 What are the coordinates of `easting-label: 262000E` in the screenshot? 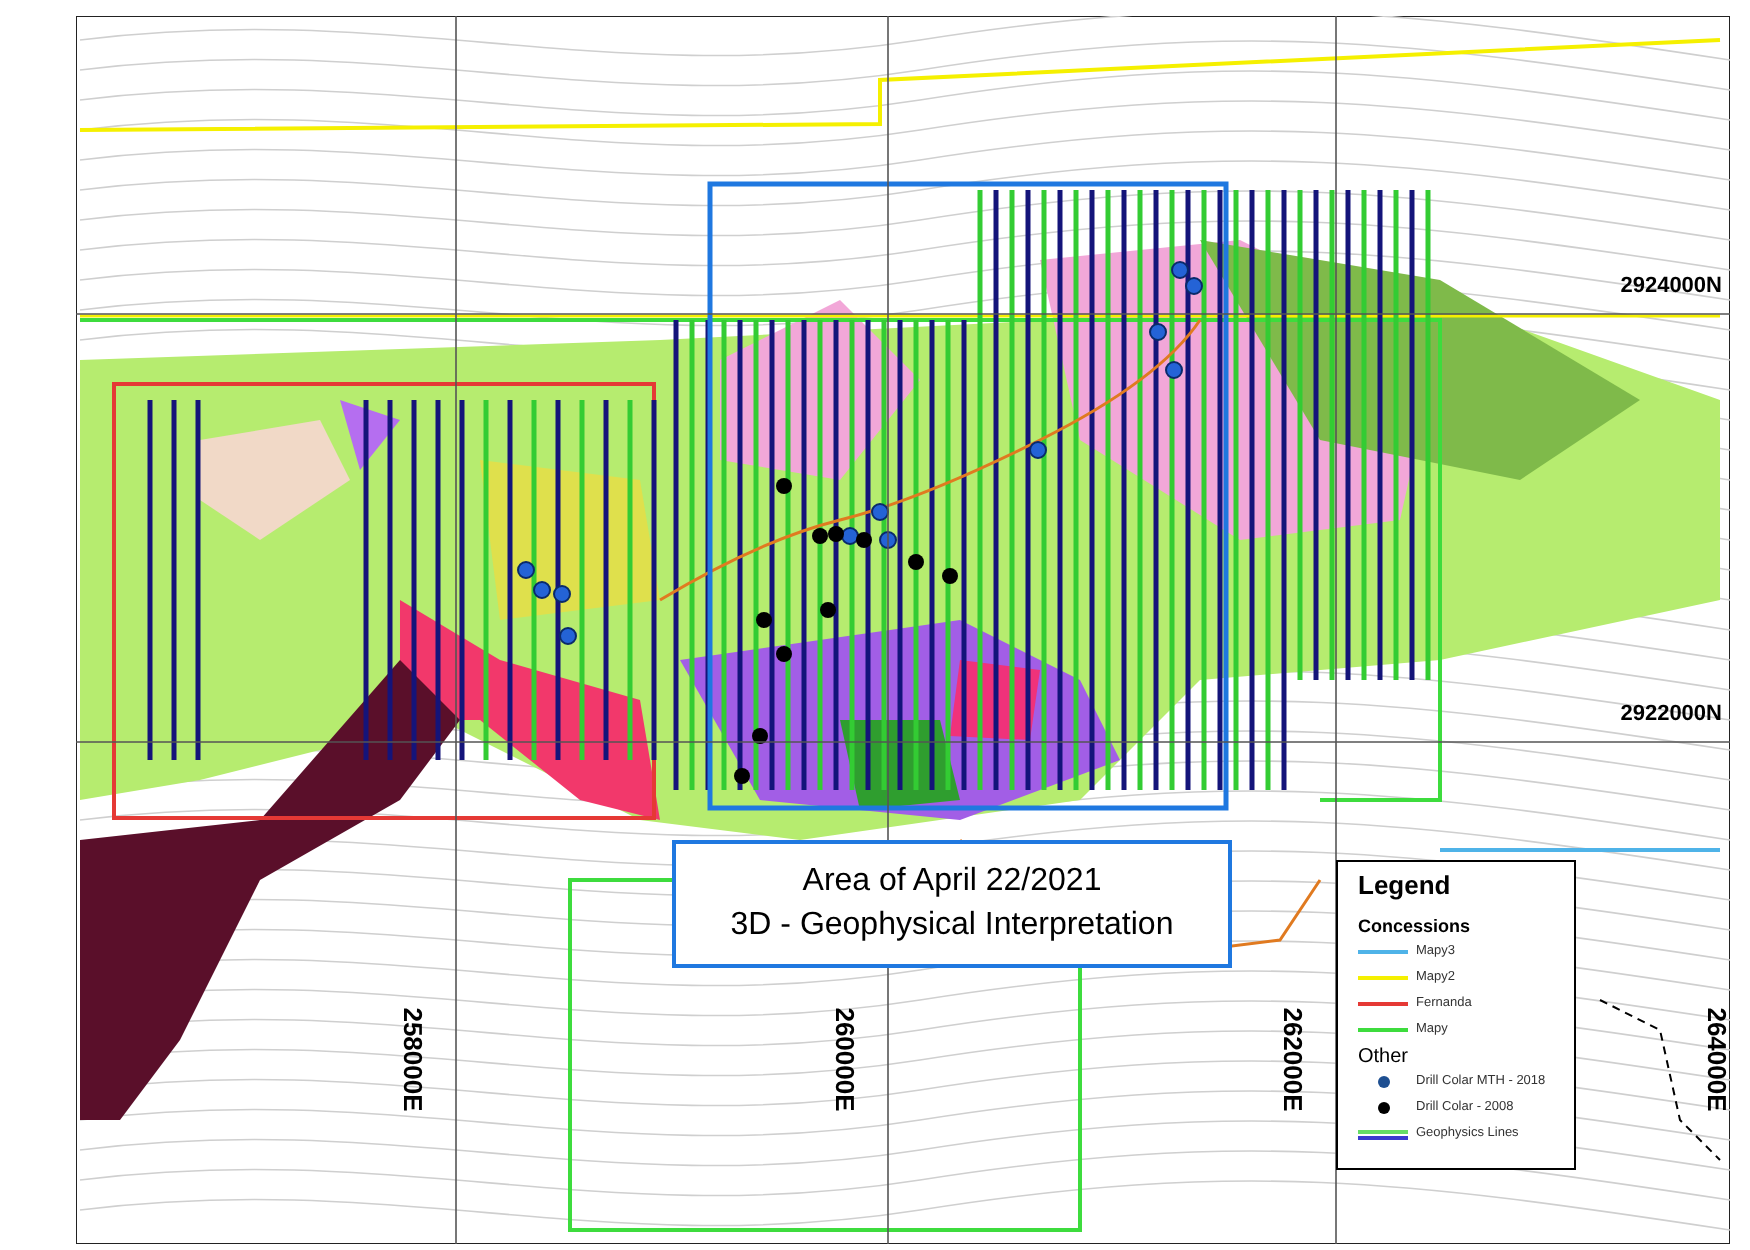 It's located at (1292, 1059).